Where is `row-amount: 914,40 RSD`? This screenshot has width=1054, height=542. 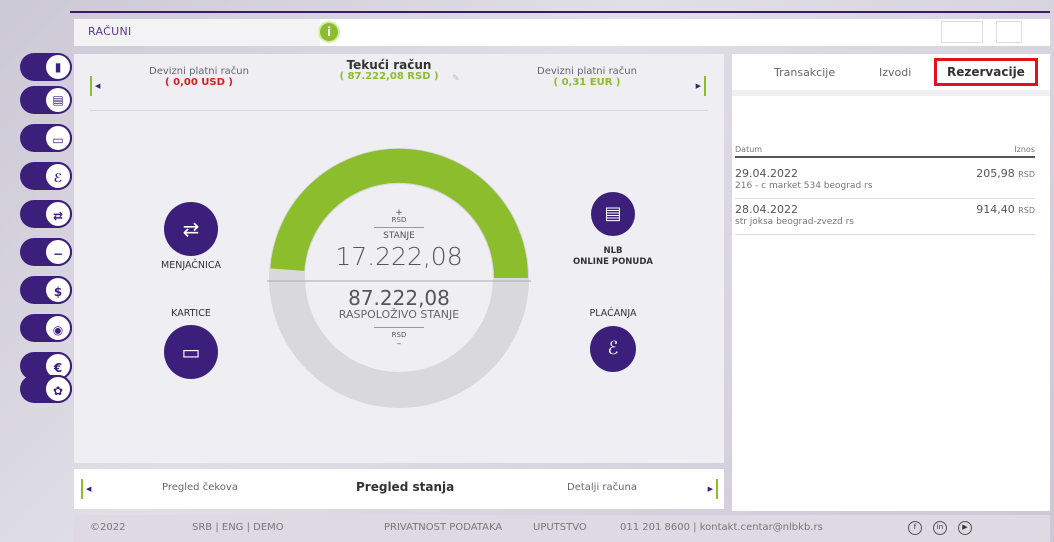
row-amount: 914,40 RSD is located at coordinates (1005, 209).